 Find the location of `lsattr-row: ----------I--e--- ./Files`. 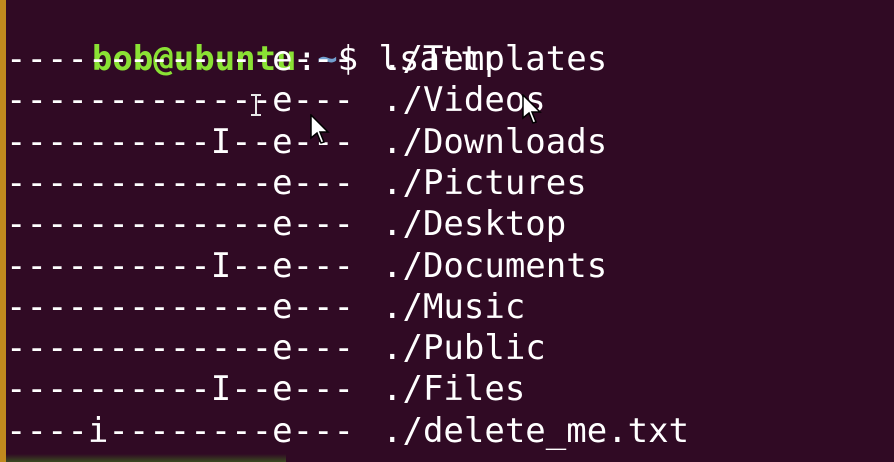

lsattr-row: ----------I--e--- ./Files is located at coordinates (265, 389).